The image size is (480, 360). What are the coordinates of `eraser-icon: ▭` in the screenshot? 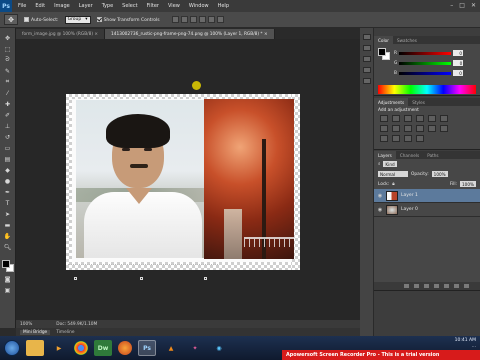 It's located at (8, 148).